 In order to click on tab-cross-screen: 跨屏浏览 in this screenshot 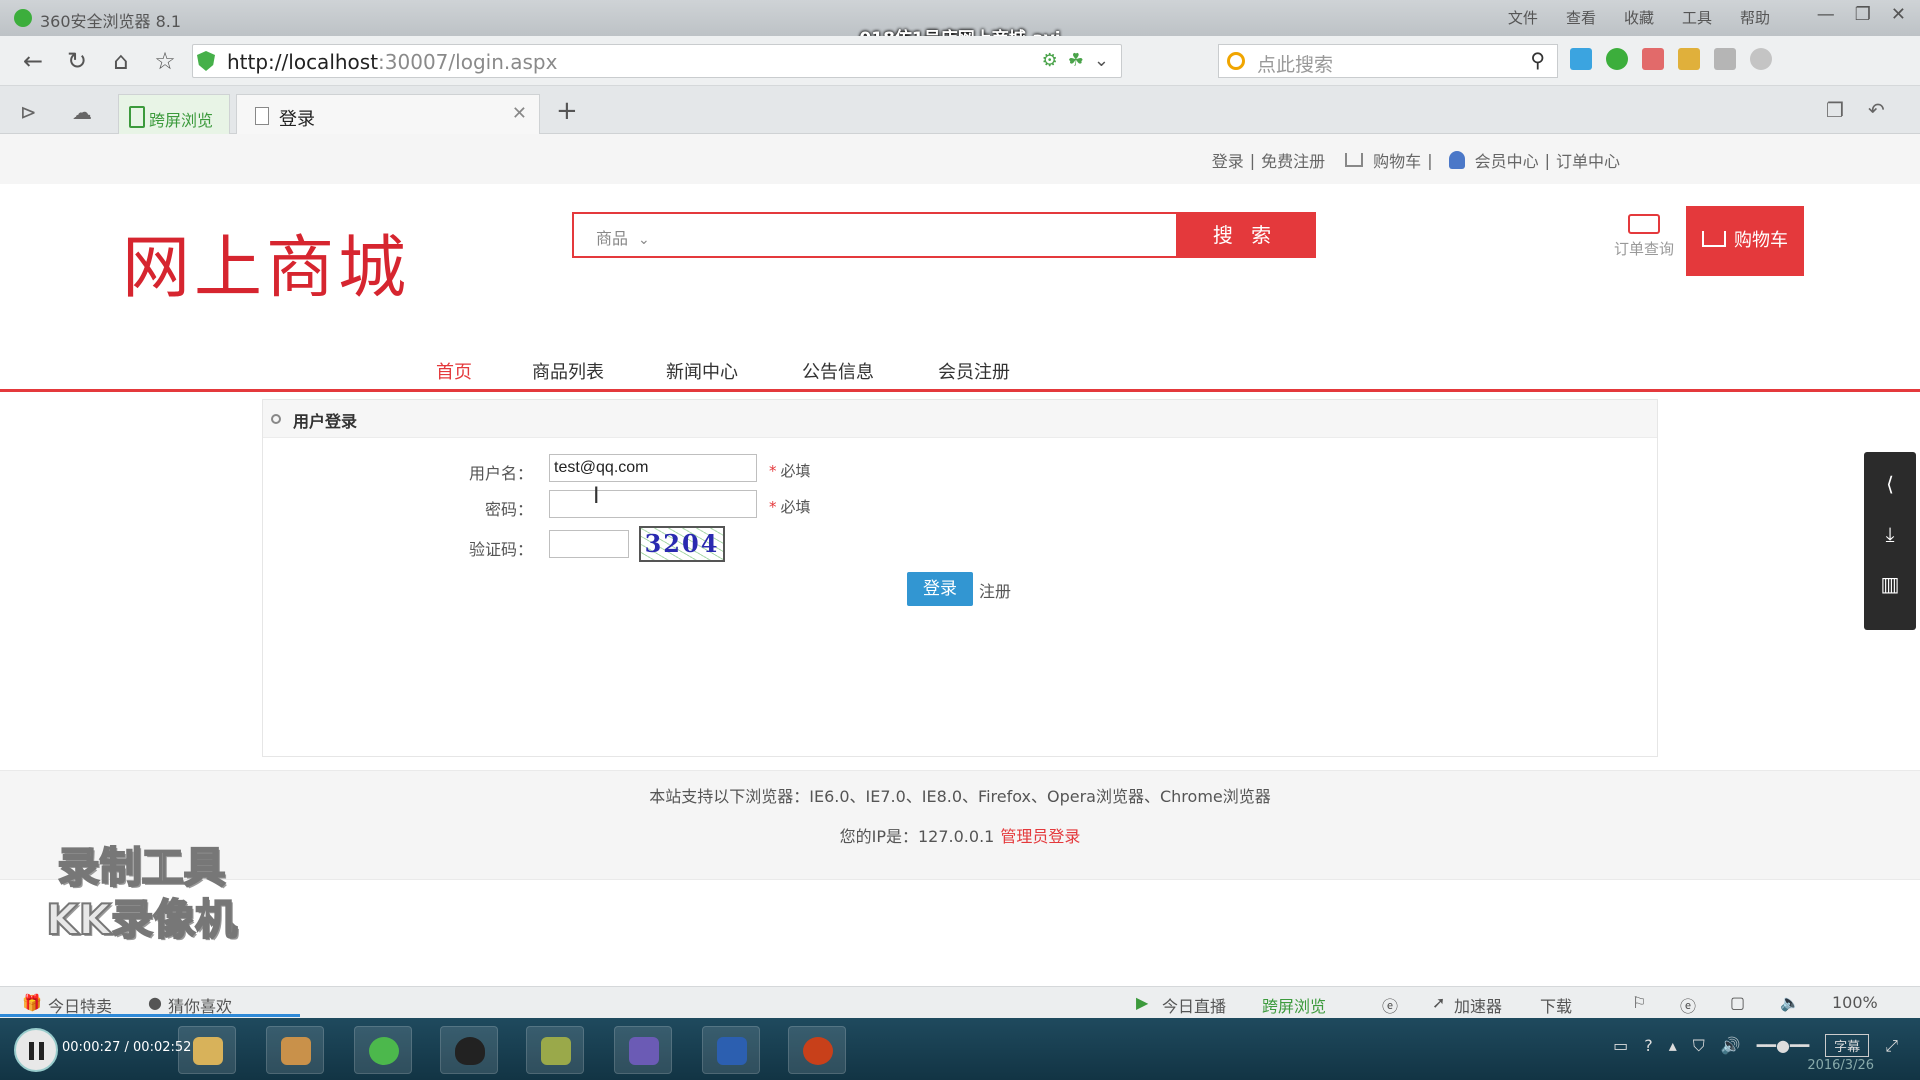, I will do `click(174, 114)`.